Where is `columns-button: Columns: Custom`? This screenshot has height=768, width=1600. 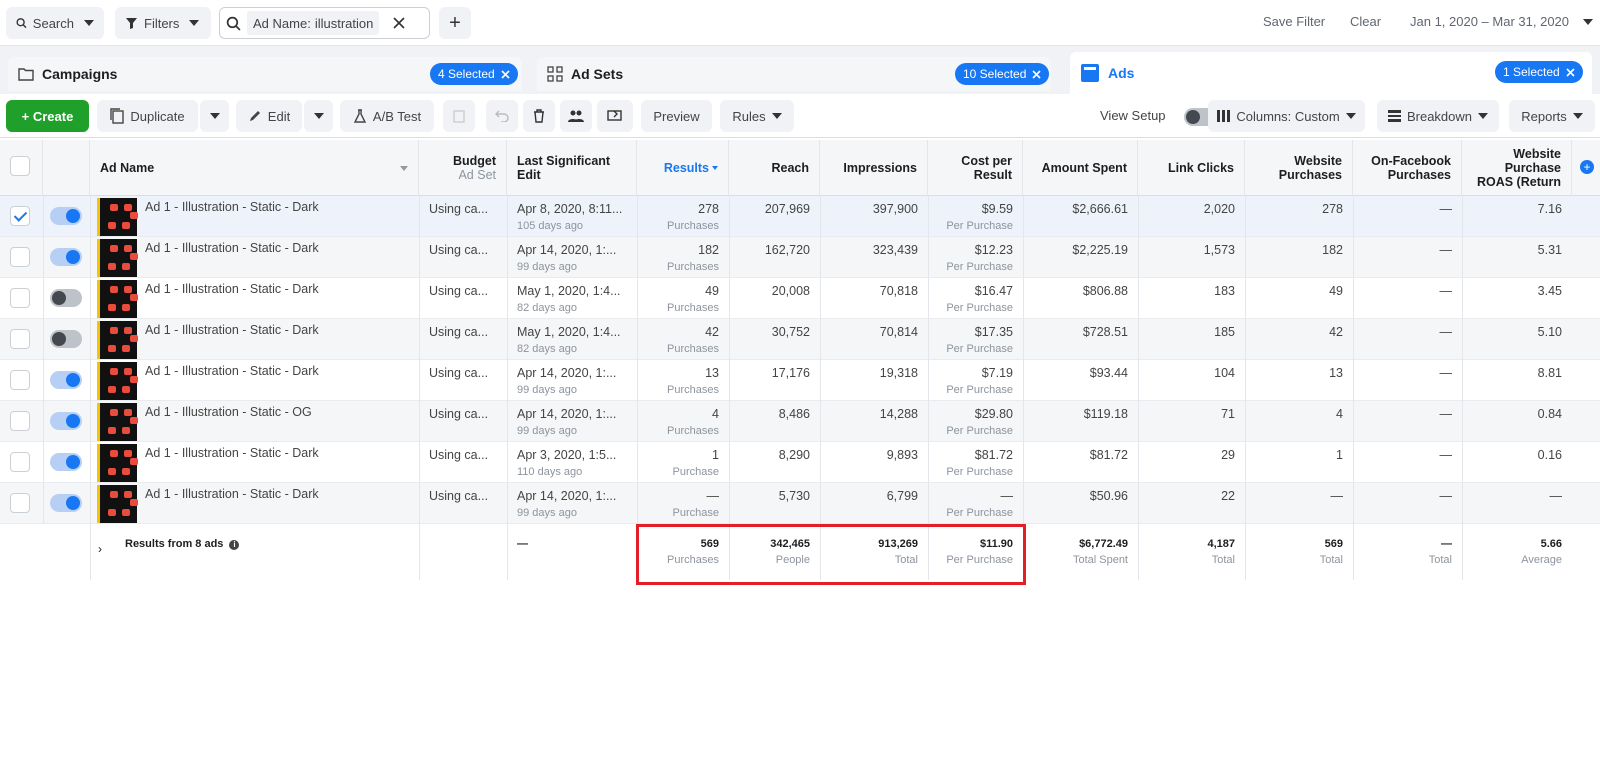
columns-button: Columns: Custom is located at coordinates (1286, 116).